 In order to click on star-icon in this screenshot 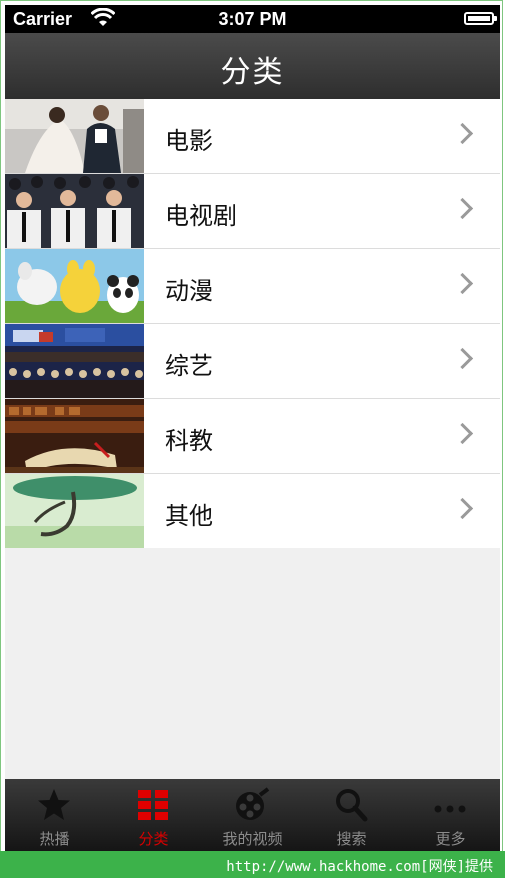, I will do `click(54, 804)`.